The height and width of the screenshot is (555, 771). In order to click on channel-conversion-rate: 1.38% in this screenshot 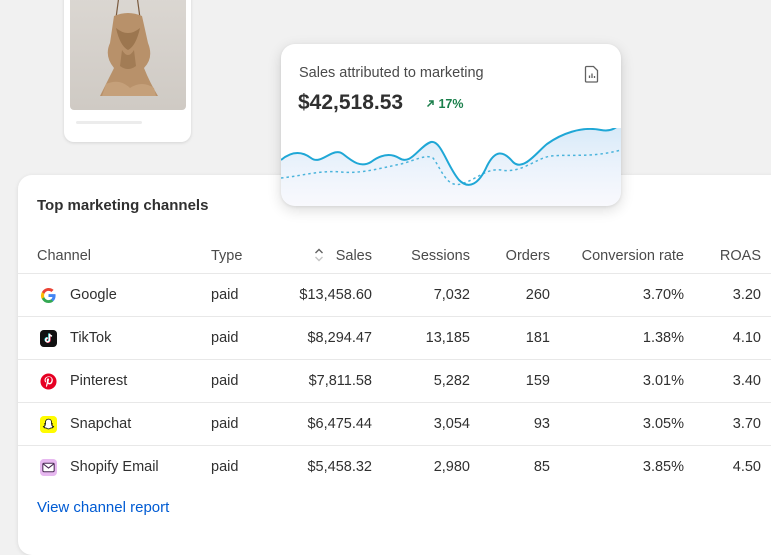, I will do `click(663, 338)`.